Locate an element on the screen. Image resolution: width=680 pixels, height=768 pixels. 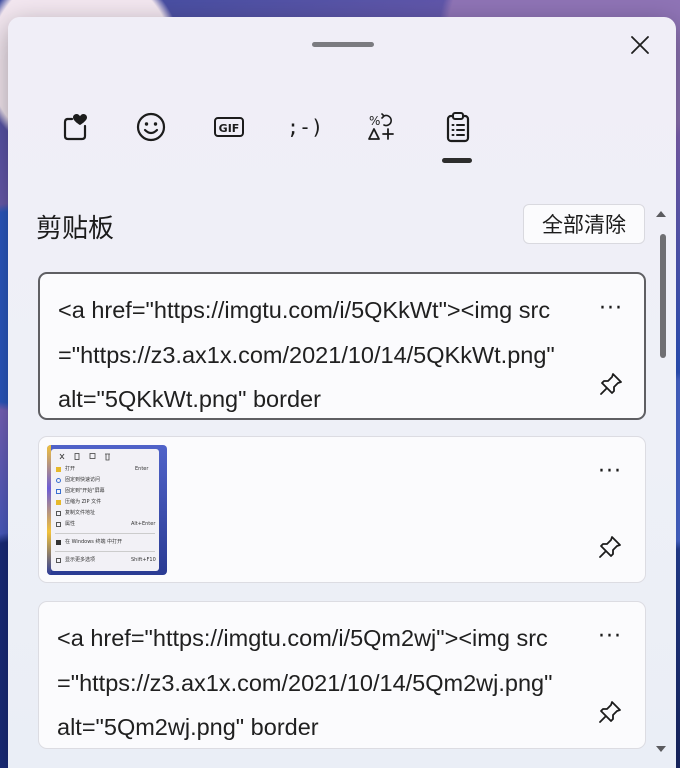
favorites-icon is located at coordinates (75, 127).